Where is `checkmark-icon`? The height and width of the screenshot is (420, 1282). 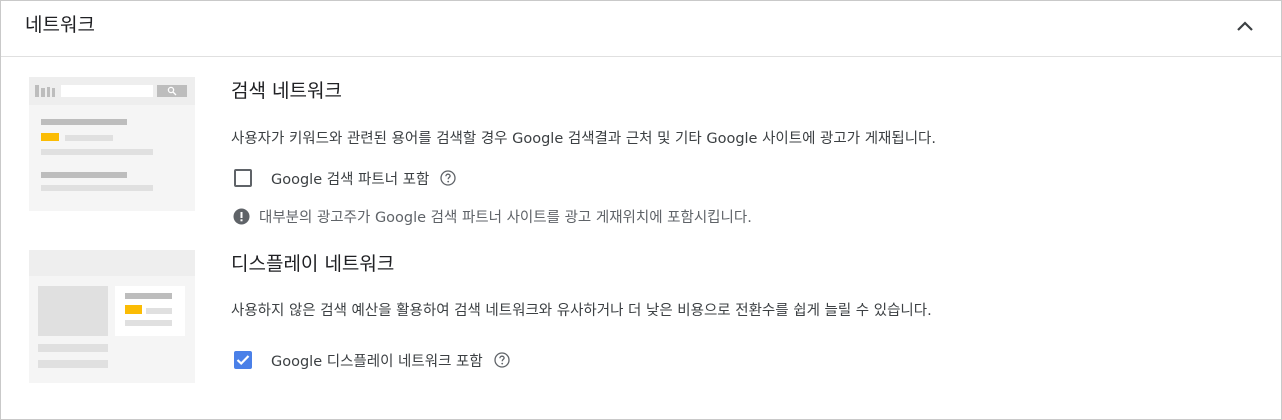 checkmark-icon is located at coordinates (243, 360).